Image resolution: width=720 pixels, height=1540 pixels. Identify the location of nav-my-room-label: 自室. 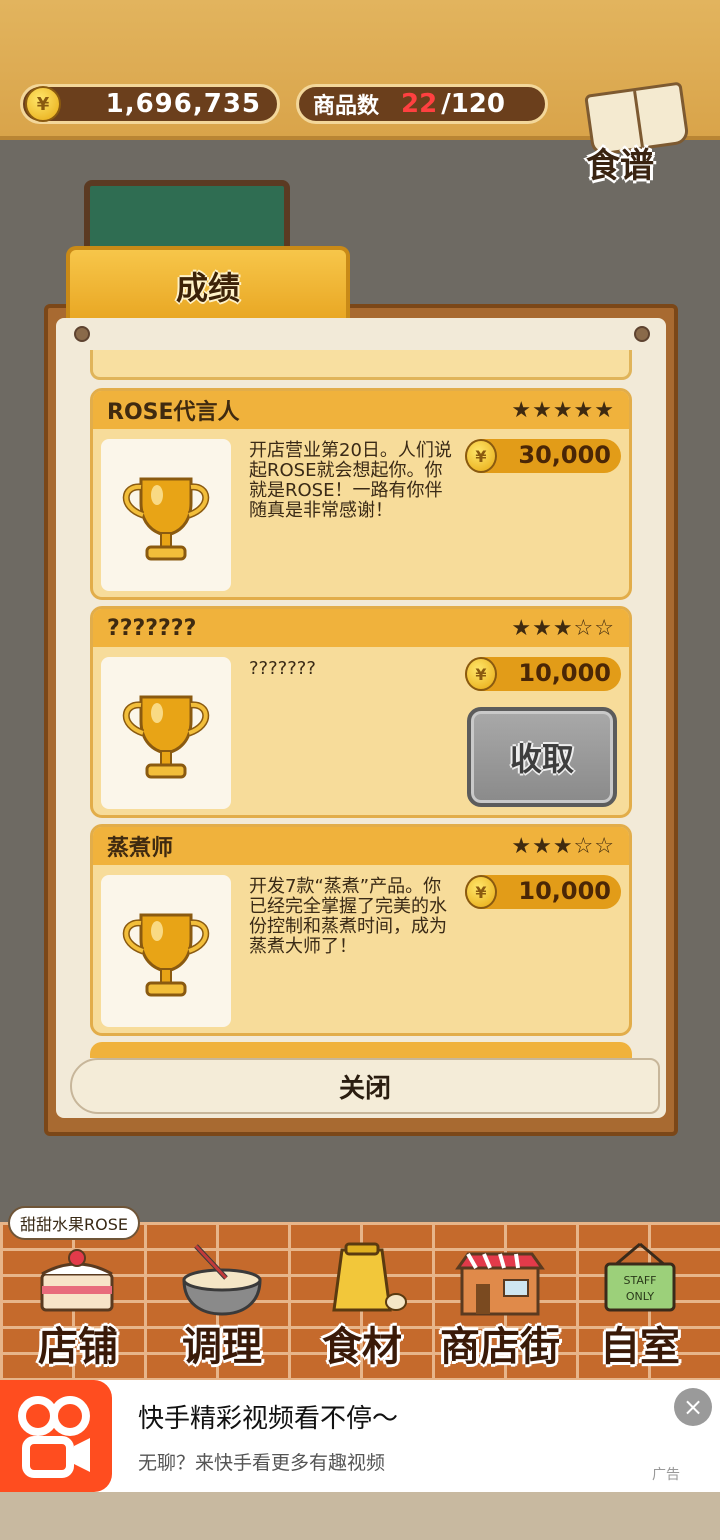
(640, 1347).